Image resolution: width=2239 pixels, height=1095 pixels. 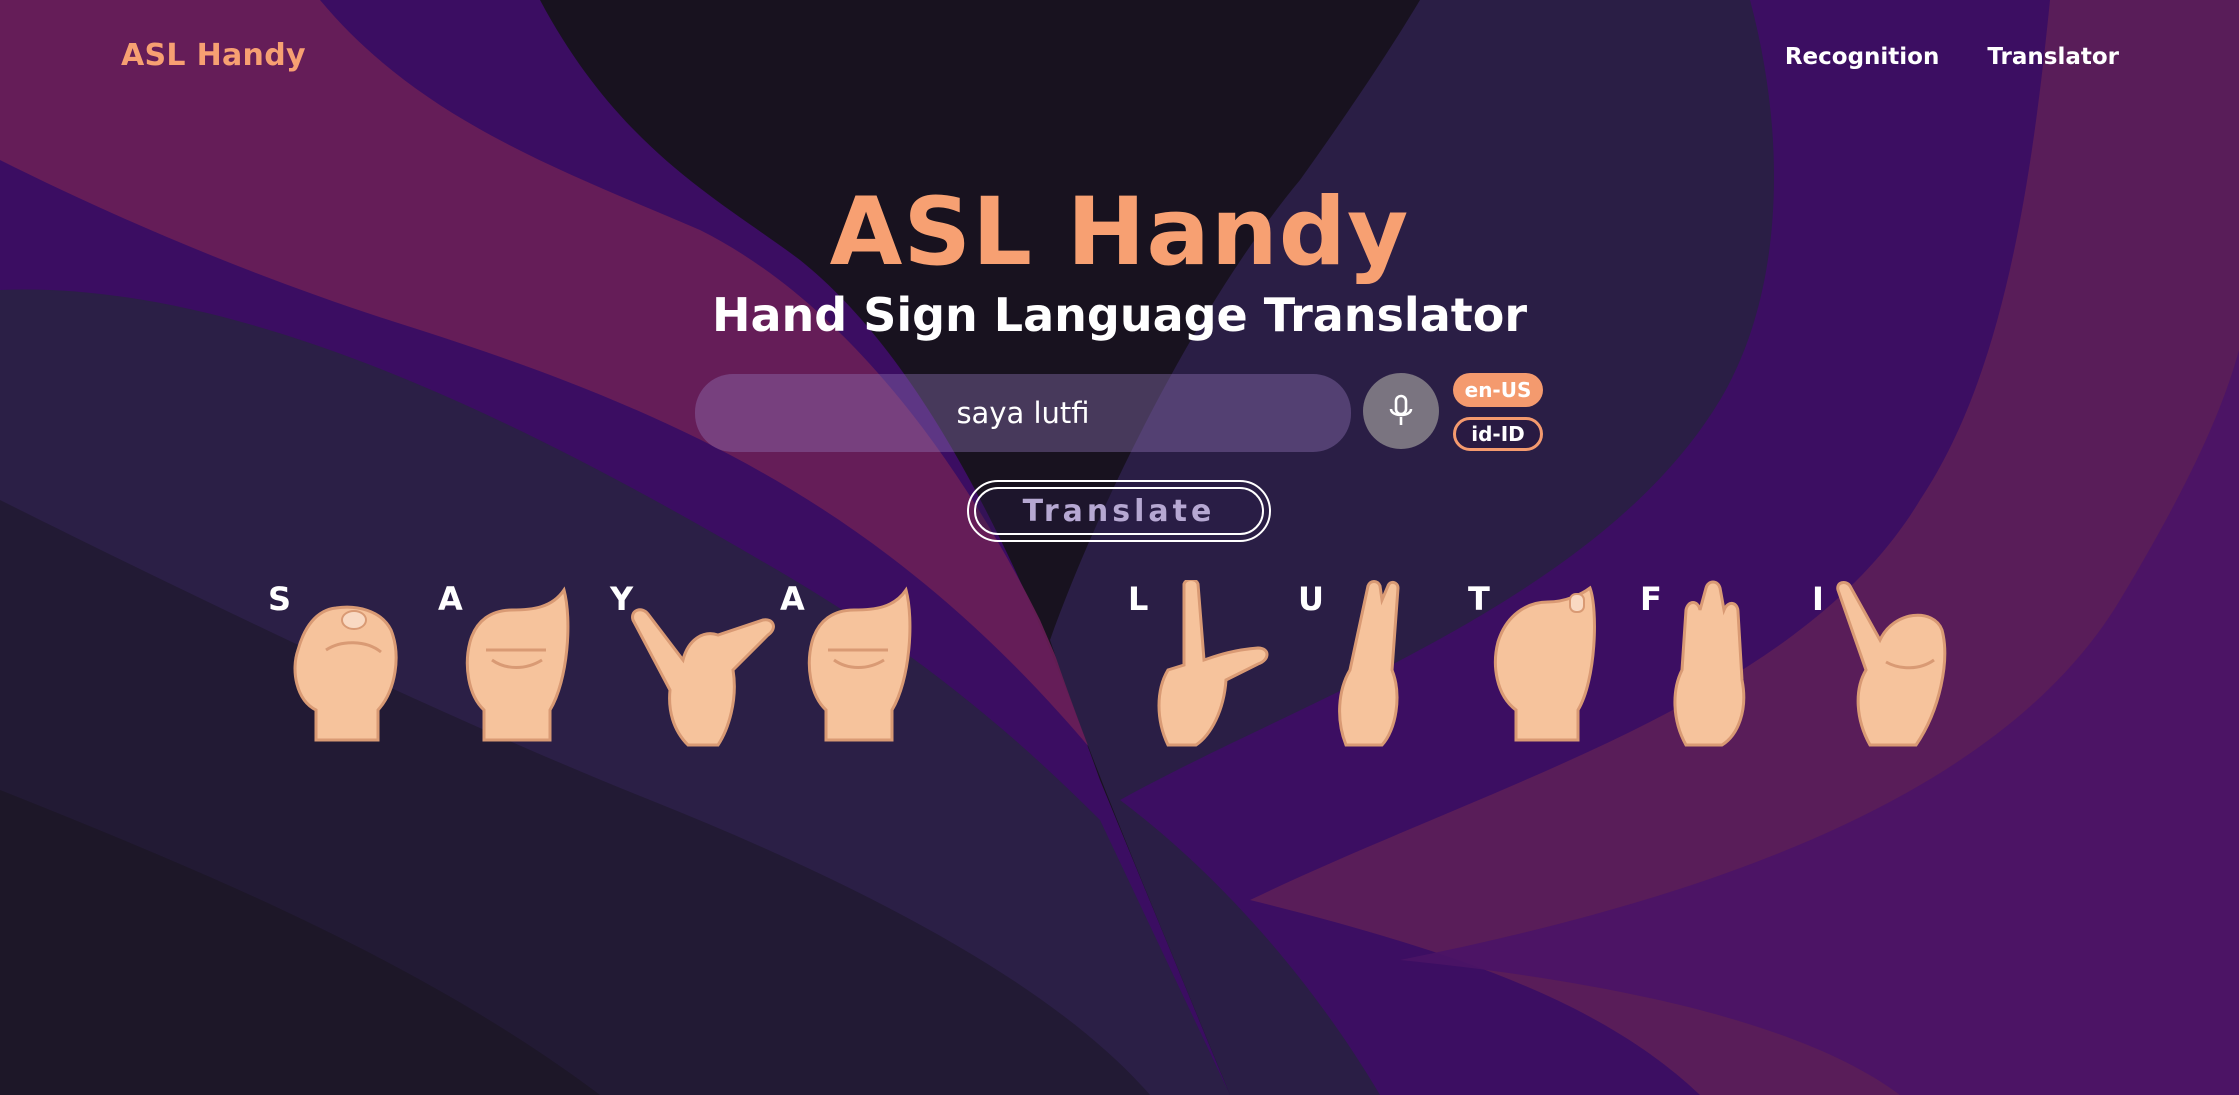 I want to click on nav-link-translator: Translator, so click(x=2053, y=57).